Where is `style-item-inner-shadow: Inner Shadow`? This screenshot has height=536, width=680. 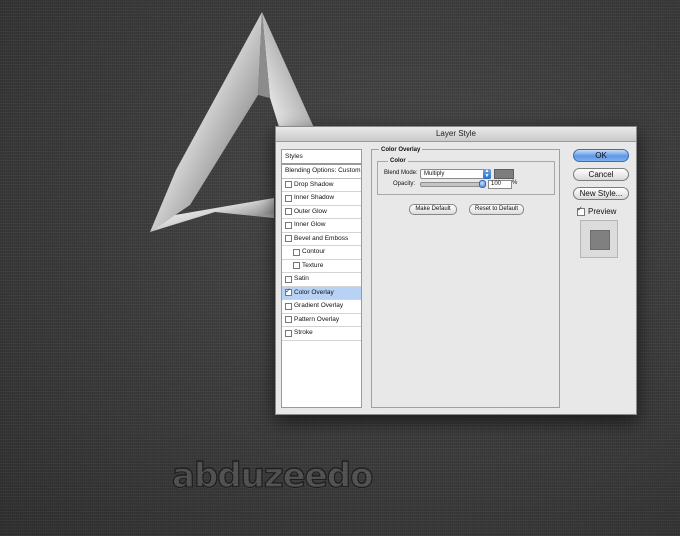
style-item-inner-shadow: Inner Shadow is located at coordinates (321, 199).